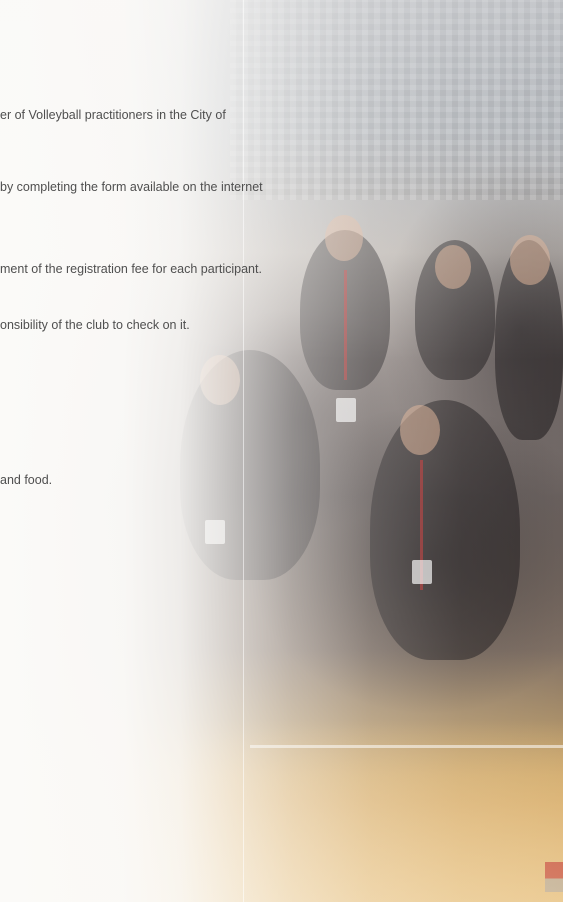  What do you see at coordinates (26, 480) in the screenshot?
I see `text-line: and food.` at bounding box center [26, 480].